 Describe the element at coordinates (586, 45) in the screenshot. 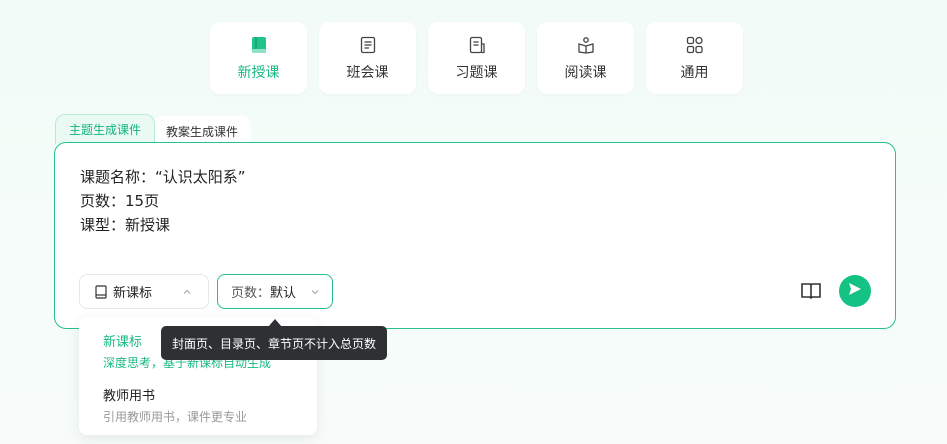

I see `open-book-icon` at that location.